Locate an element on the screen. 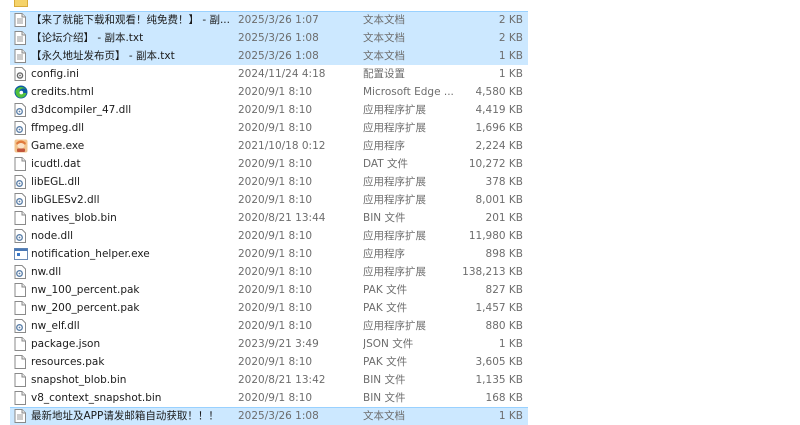 This screenshot has height=425, width=800. file-date-modified is located at coordinates (297, 5).